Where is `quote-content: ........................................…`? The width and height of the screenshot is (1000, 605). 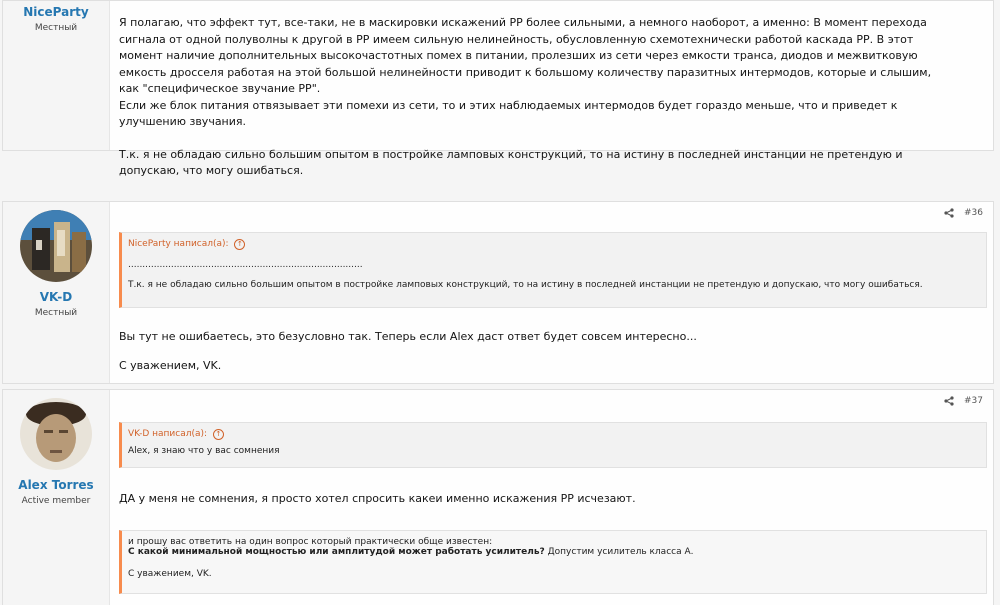 quote-content: ........................................… is located at coordinates (554, 273).